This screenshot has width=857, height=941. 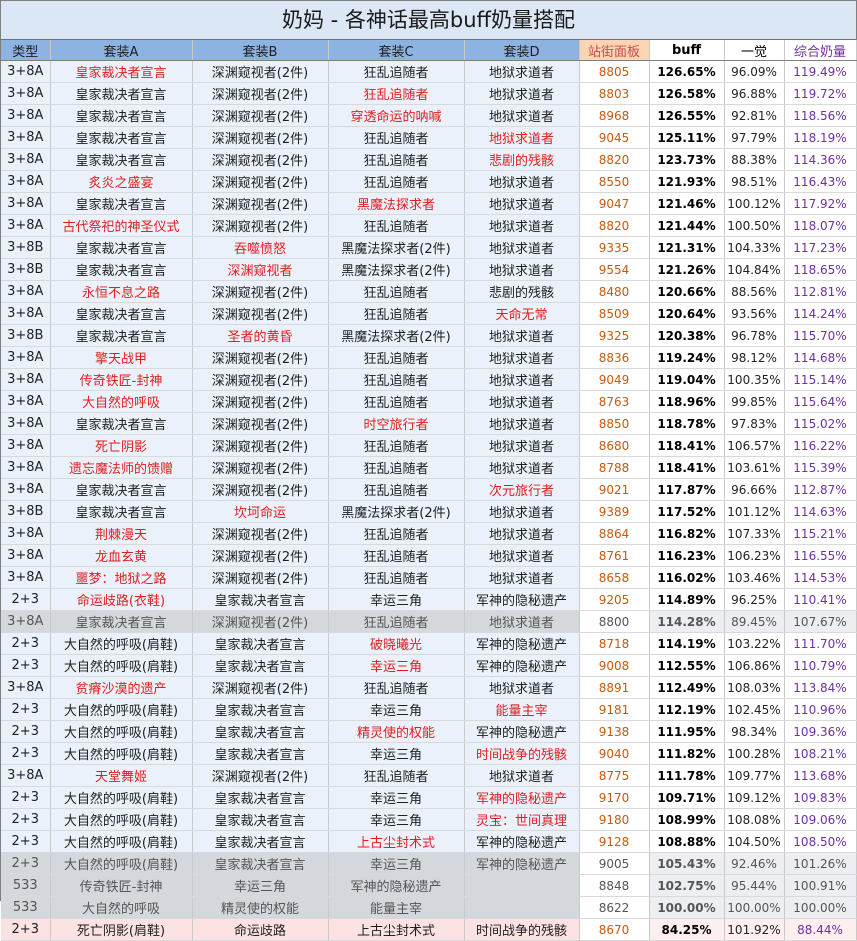 I want to click on cell-set-a: 擎天战甲, so click(x=121, y=357).